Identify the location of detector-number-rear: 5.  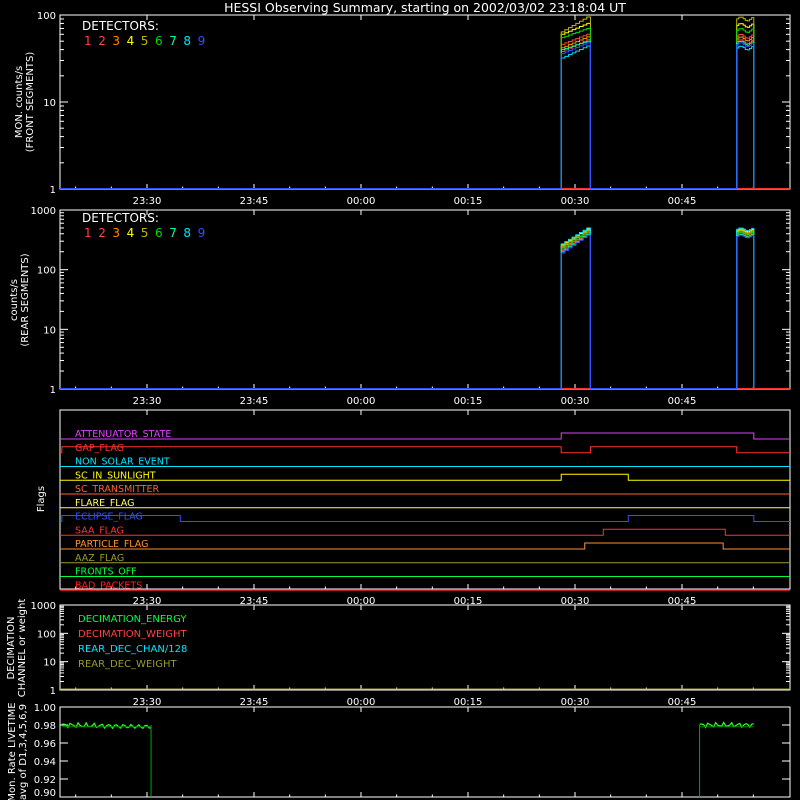
(145, 233).